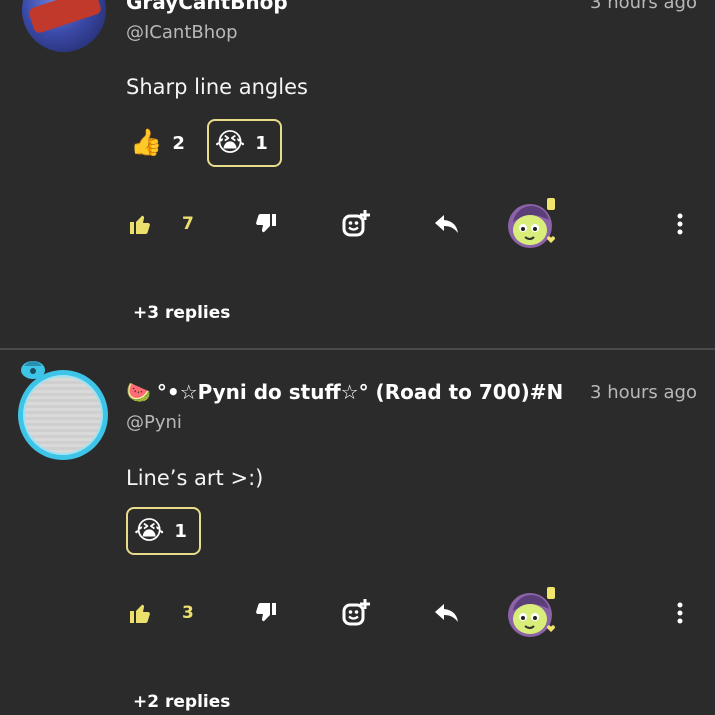 Image resolution: width=715 pixels, height=715 pixels. What do you see at coordinates (195, 478) in the screenshot?
I see `comment-text: Line’s art >:)` at bounding box center [195, 478].